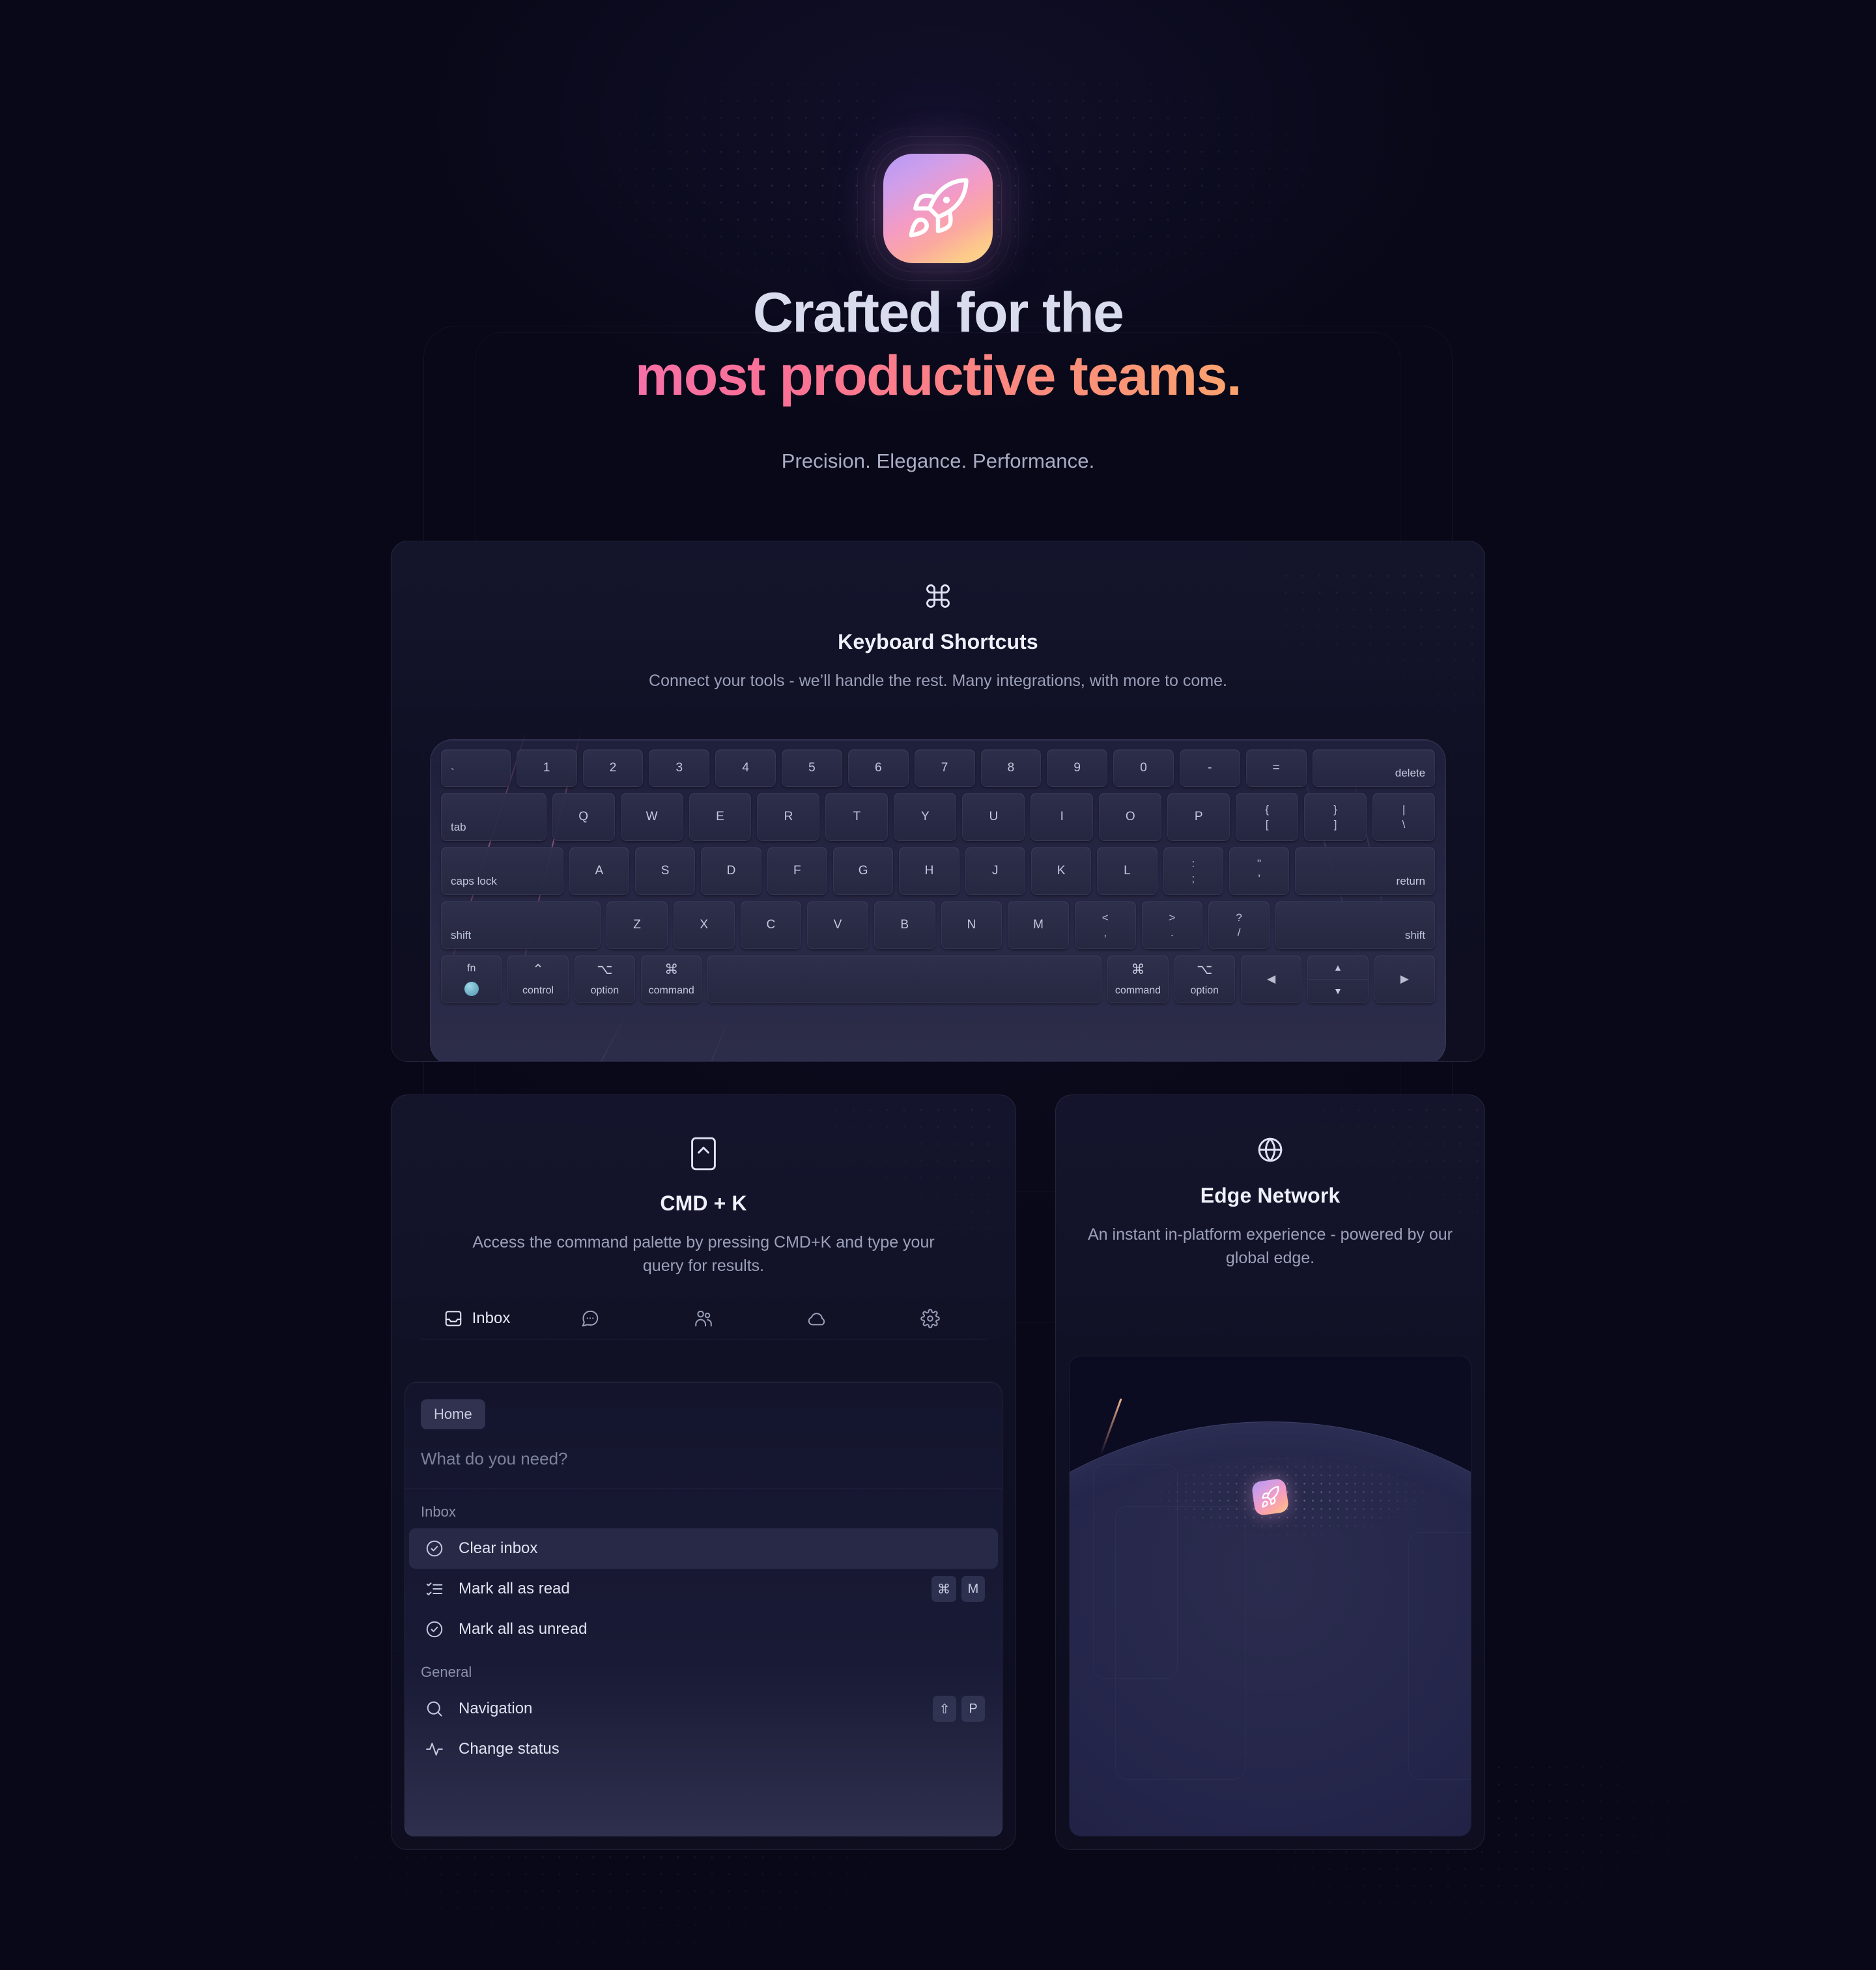 This screenshot has height=1970, width=1876. What do you see at coordinates (1061, 871) in the screenshot?
I see `key-k: K` at bounding box center [1061, 871].